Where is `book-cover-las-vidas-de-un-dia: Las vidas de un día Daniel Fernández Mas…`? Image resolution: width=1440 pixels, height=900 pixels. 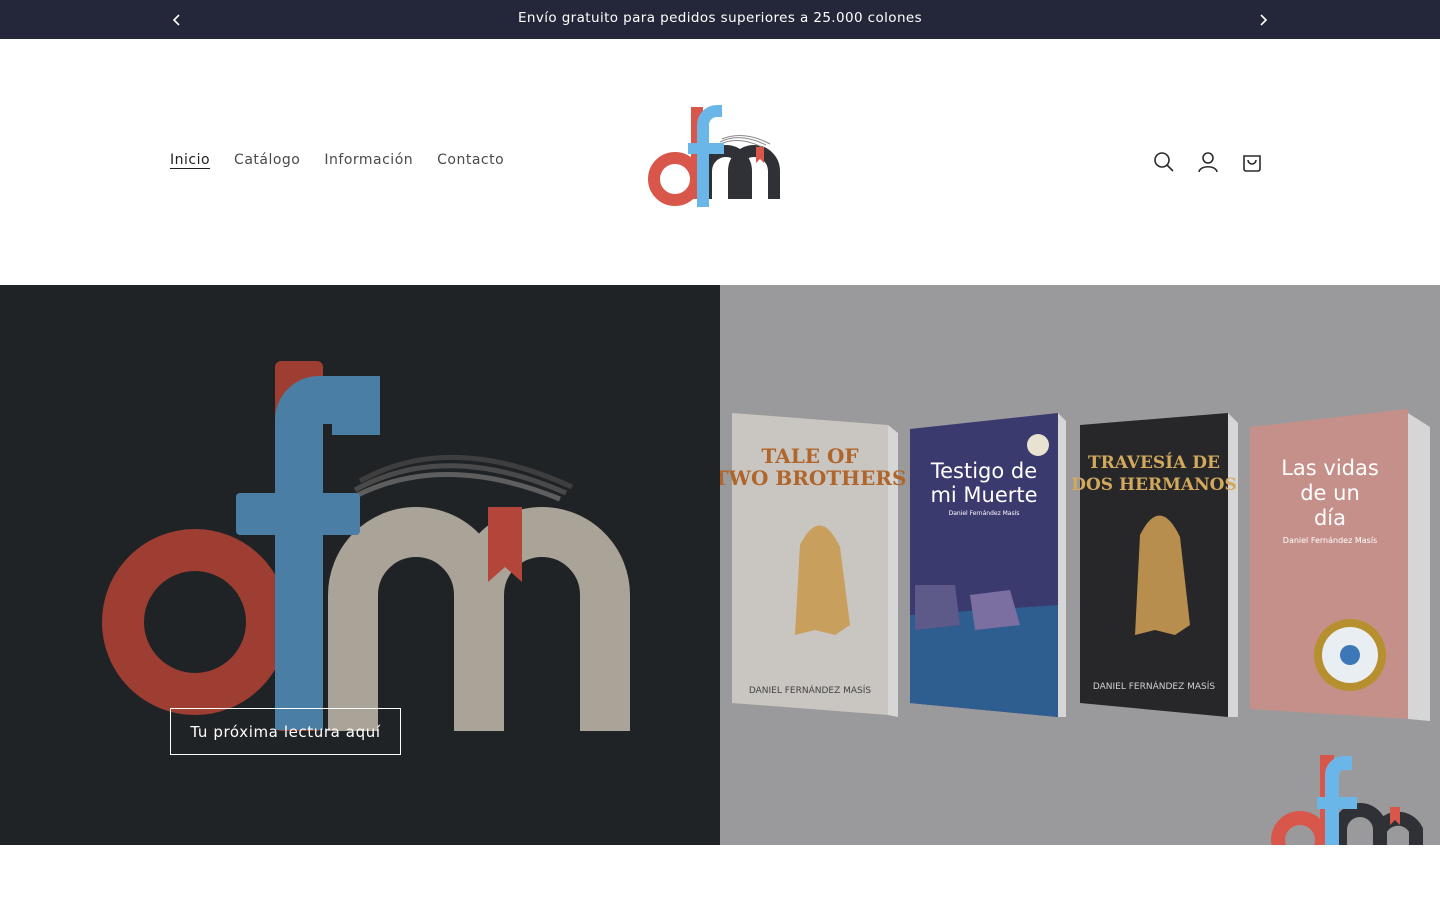
book-cover-las-vidas-de-un-dia: Las vidas de un día Daniel Fernández Mas… is located at coordinates (1340, 565).